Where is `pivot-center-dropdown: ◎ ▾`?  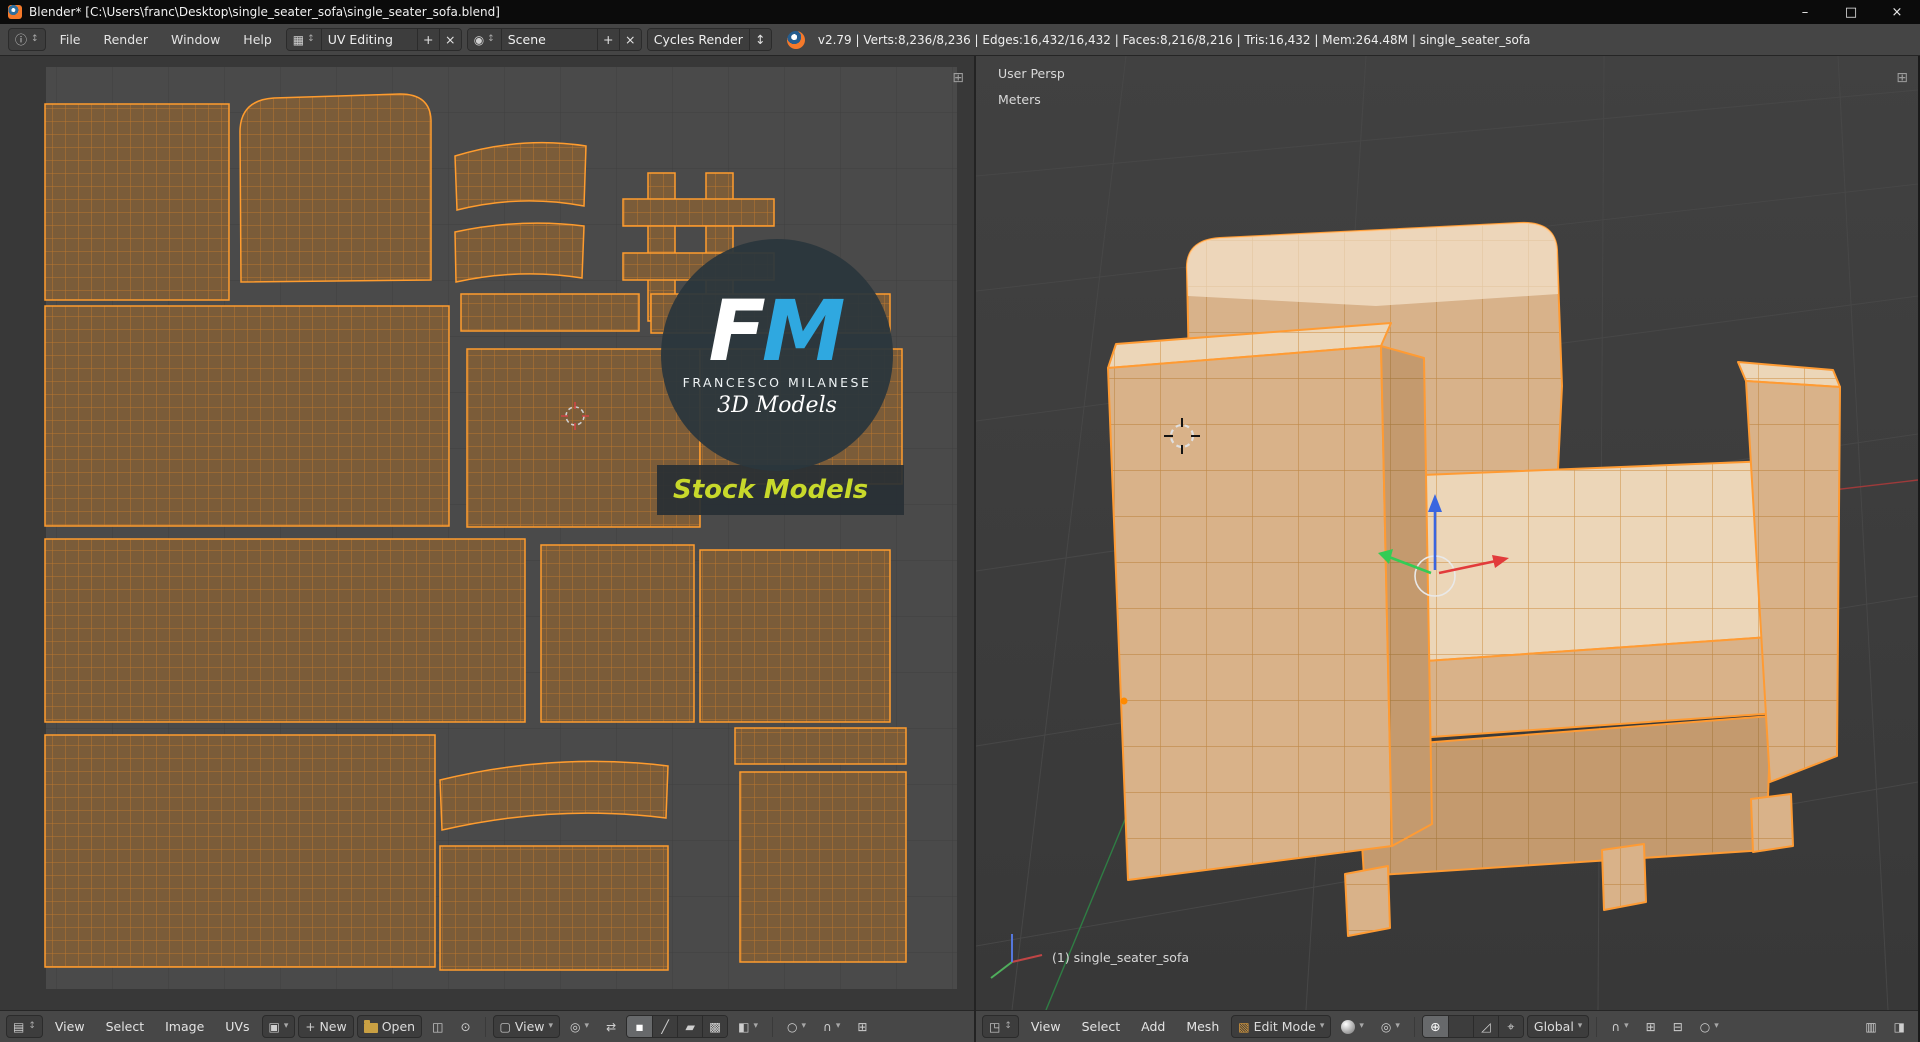
pivot-center-dropdown: ◎ ▾ is located at coordinates (1390, 1026).